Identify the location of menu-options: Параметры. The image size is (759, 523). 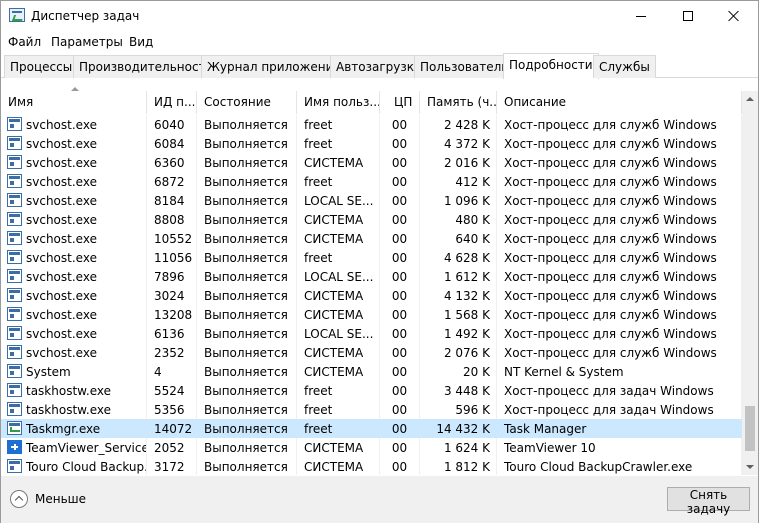
(87, 42).